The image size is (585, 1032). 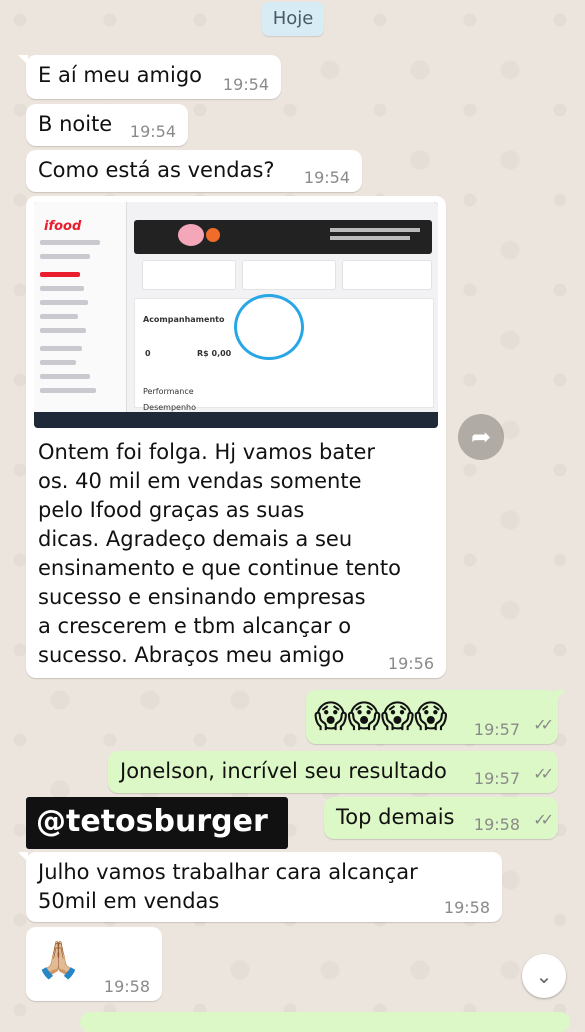 I want to click on incoming-message: E aí meu amigo 19:54, so click(x=149, y=77).